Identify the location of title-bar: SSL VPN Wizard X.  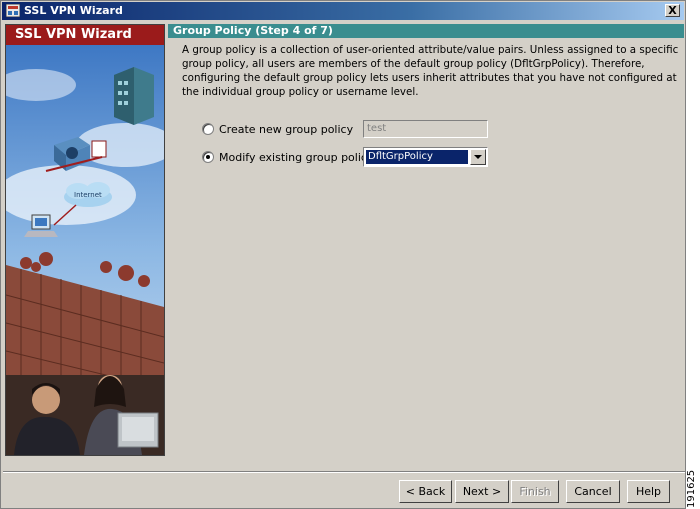
(343, 11).